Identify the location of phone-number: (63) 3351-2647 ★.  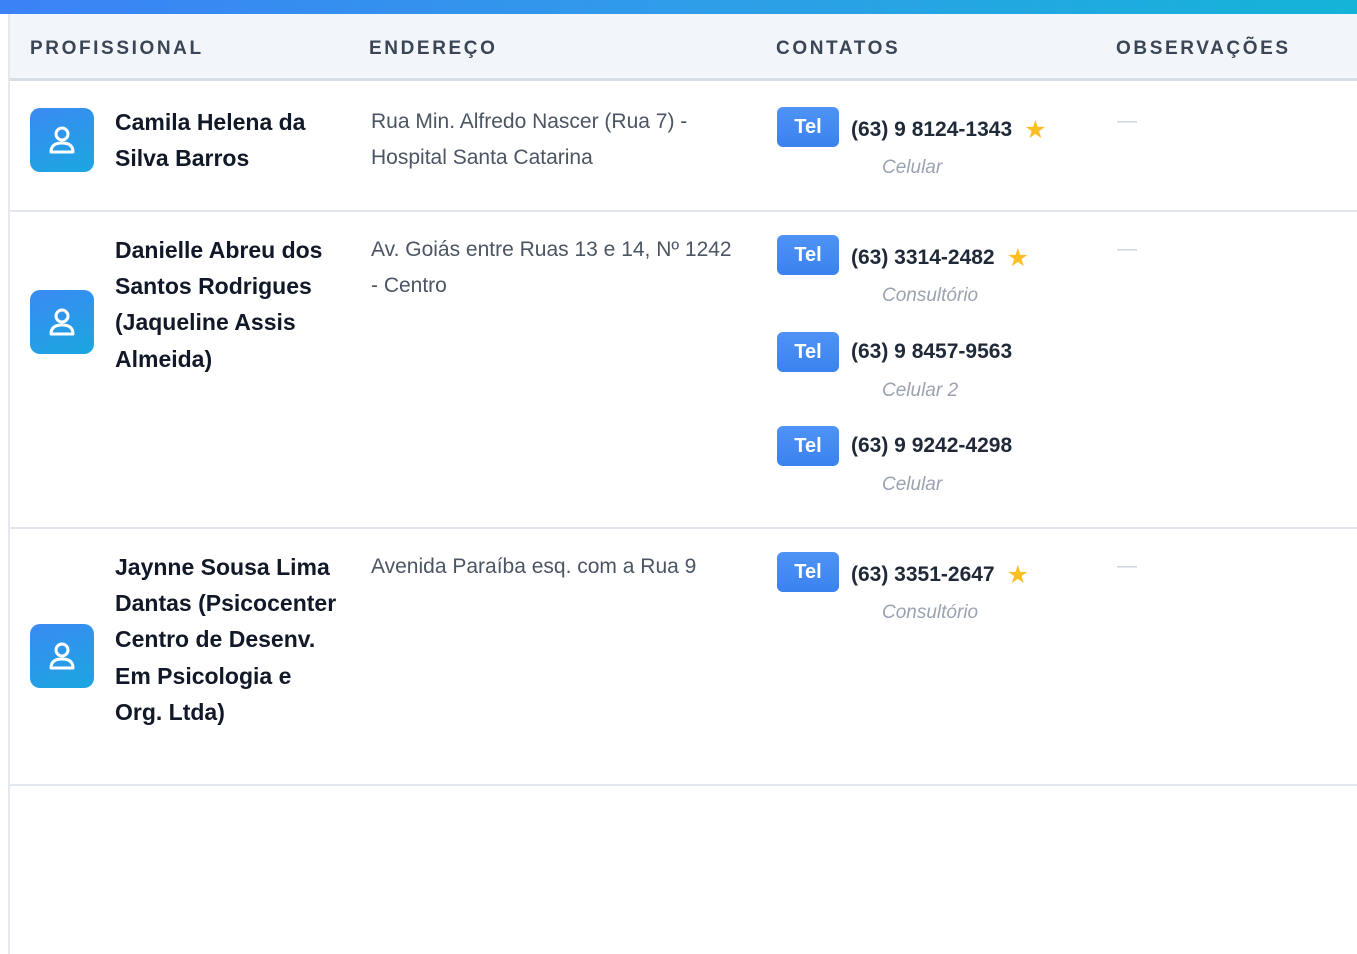
(940, 575).